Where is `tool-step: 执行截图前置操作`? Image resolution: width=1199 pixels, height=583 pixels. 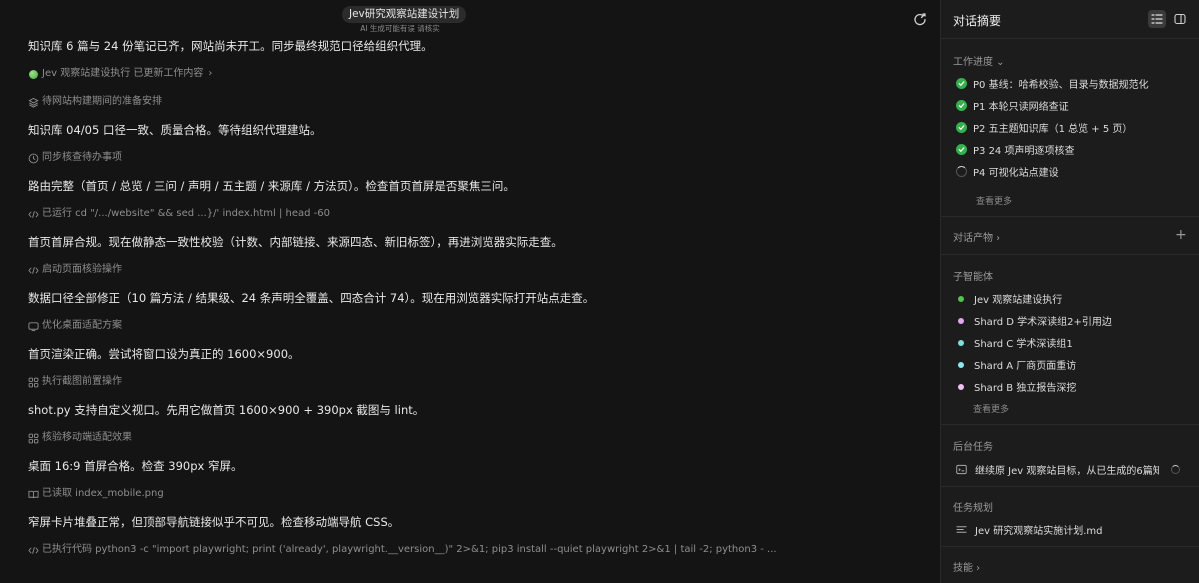
tool-step: 执行截图前置操作 is located at coordinates (473, 382).